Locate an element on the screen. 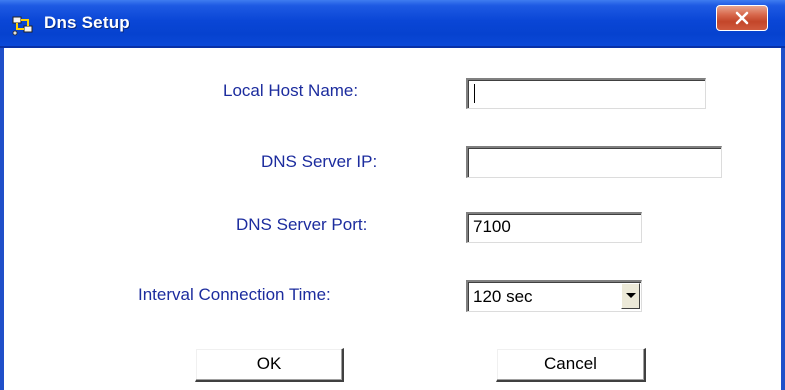 This screenshot has height=390, width=785. dns-server-ip-label: DNS Server IP: is located at coordinates (319, 161).